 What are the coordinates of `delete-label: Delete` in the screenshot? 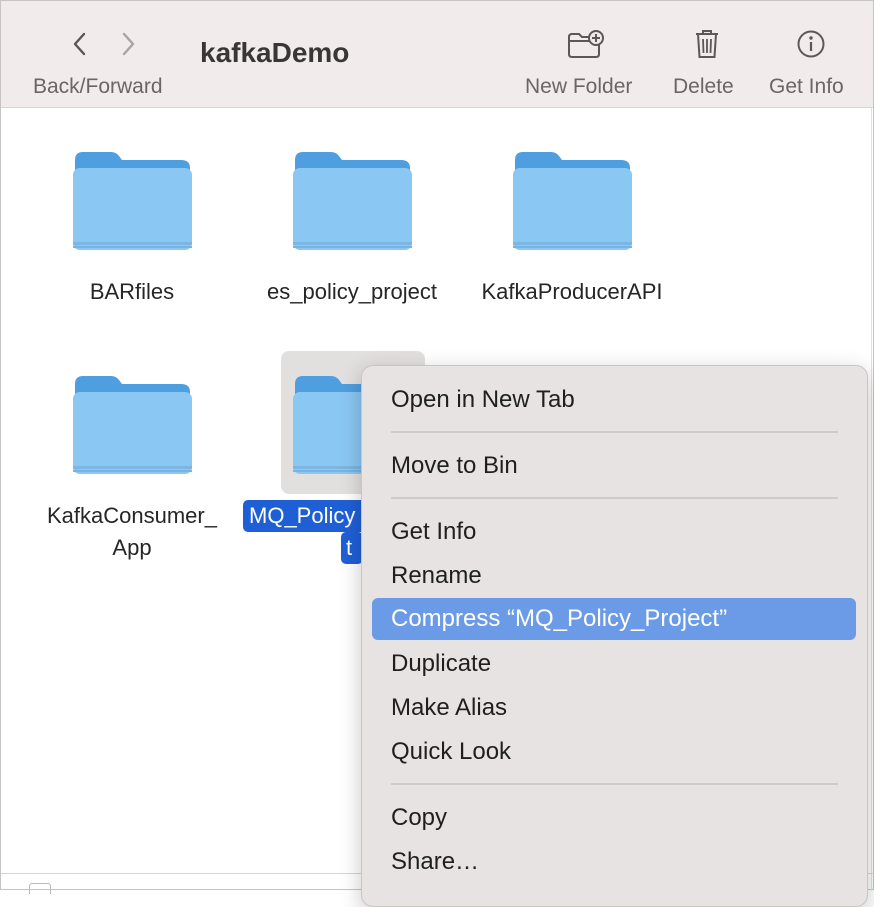 It's located at (703, 86).